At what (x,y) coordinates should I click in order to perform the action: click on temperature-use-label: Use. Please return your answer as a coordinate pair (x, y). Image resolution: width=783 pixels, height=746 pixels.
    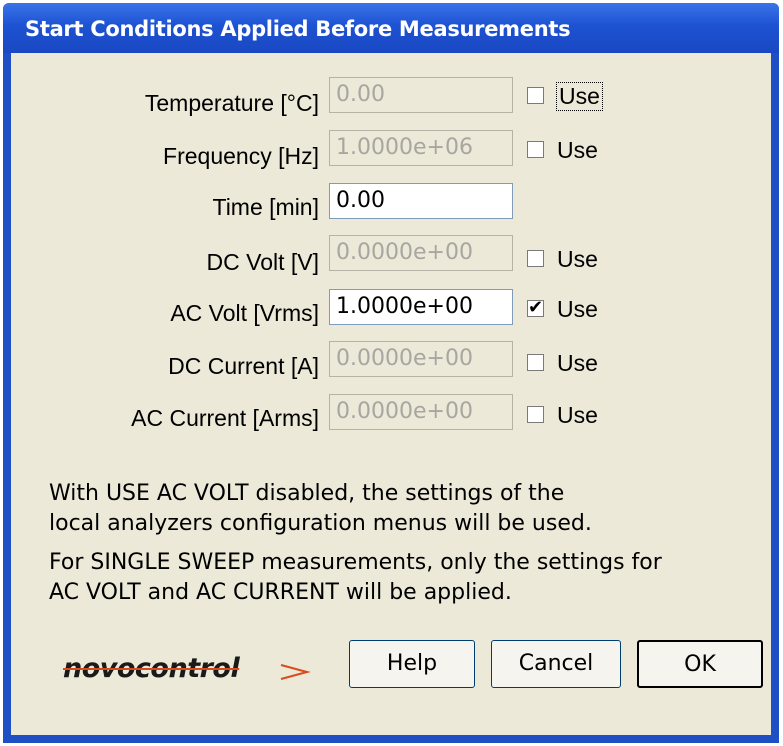
    Looking at the image, I should click on (579, 96).